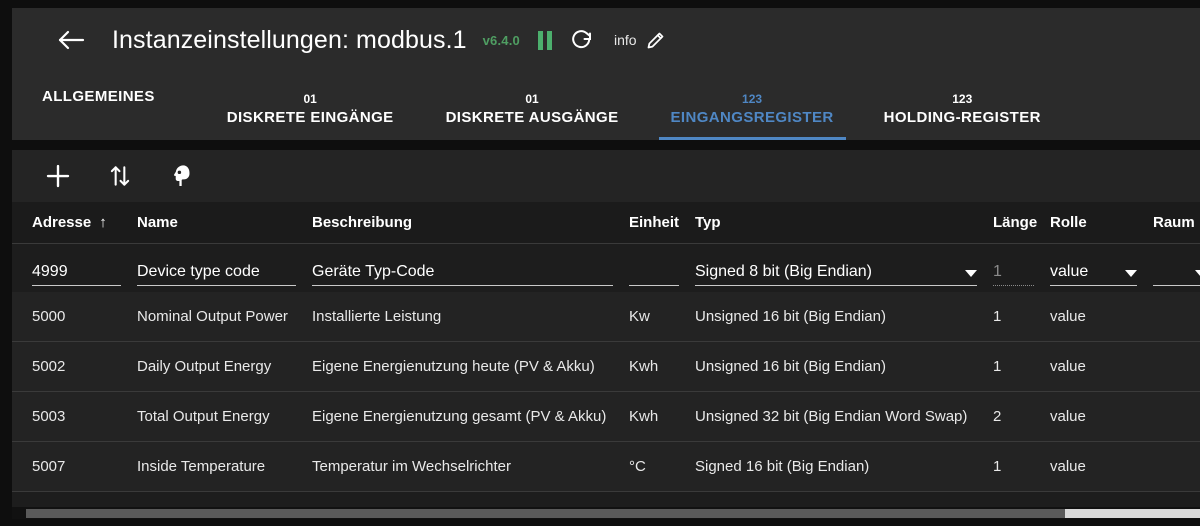  What do you see at coordinates (411, 466) in the screenshot?
I see `cell-description: Temperatur im Wechselrichter` at bounding box center [411, 466].